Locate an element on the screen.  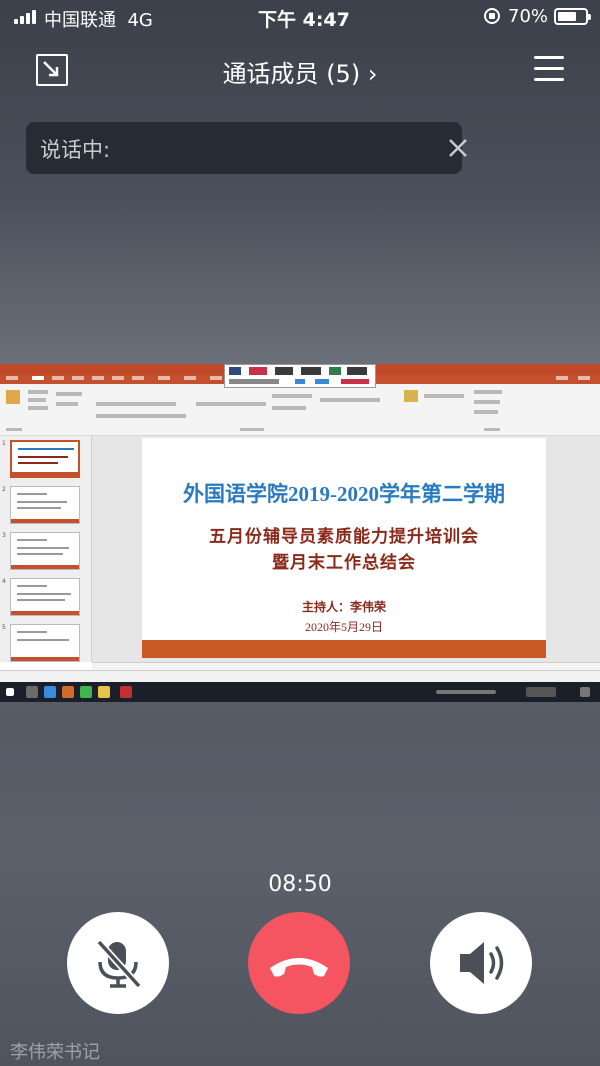
slide-title: 外国语学院2019-2020学年第二学期 is located at coordinates (344, 494).